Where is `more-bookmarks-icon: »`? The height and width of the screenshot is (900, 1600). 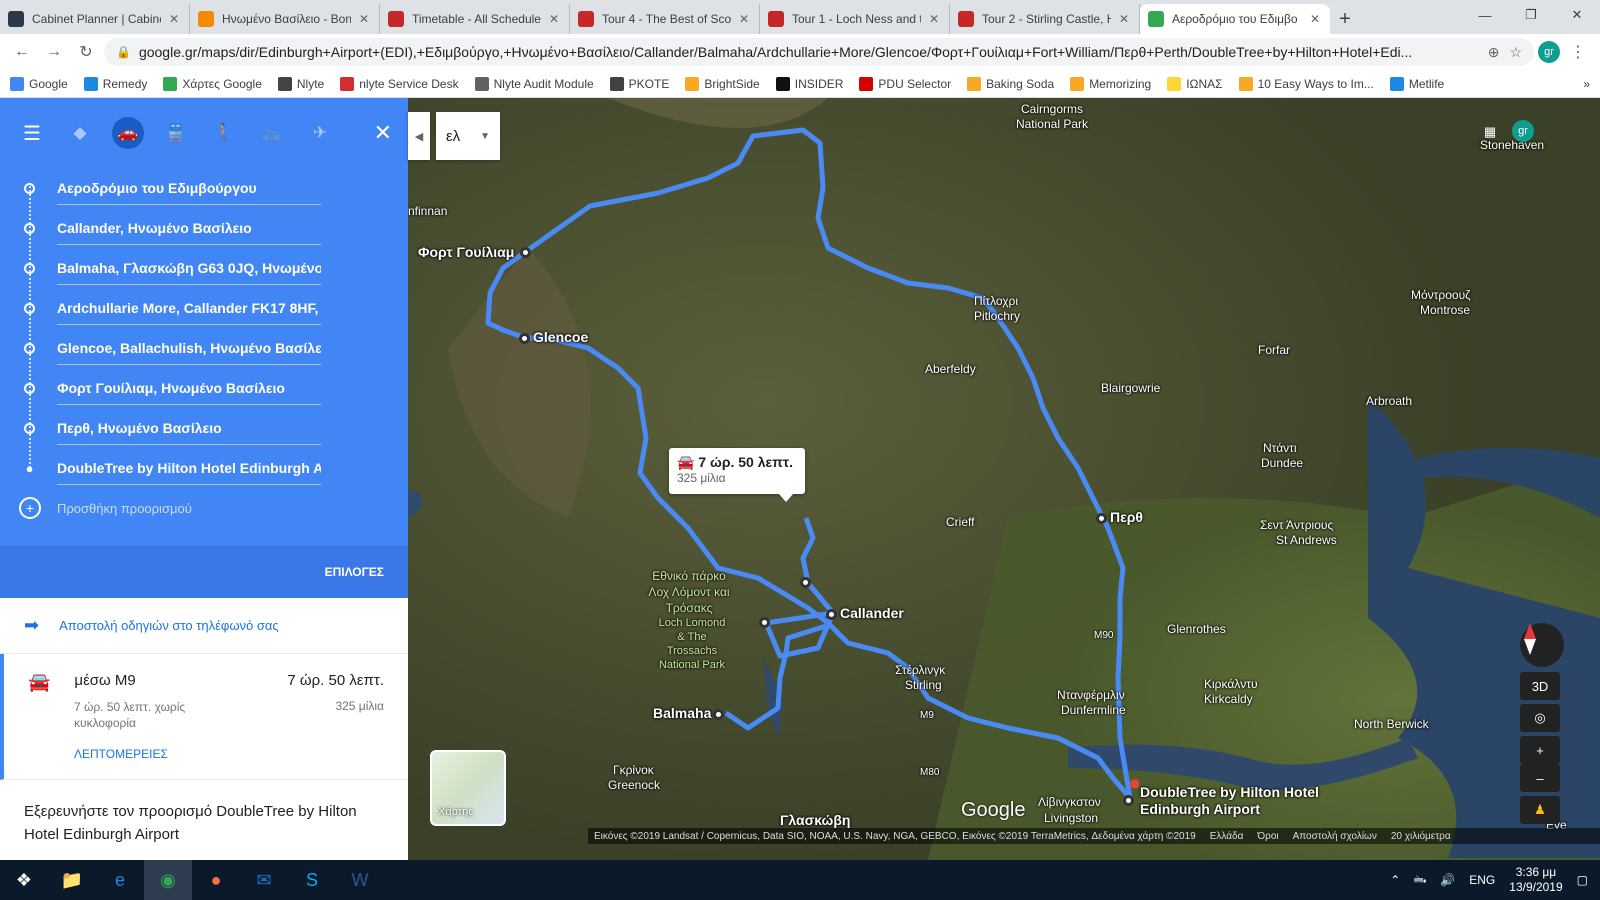
more-bookmarks-icon: » is located at coordinates (1586, 84).